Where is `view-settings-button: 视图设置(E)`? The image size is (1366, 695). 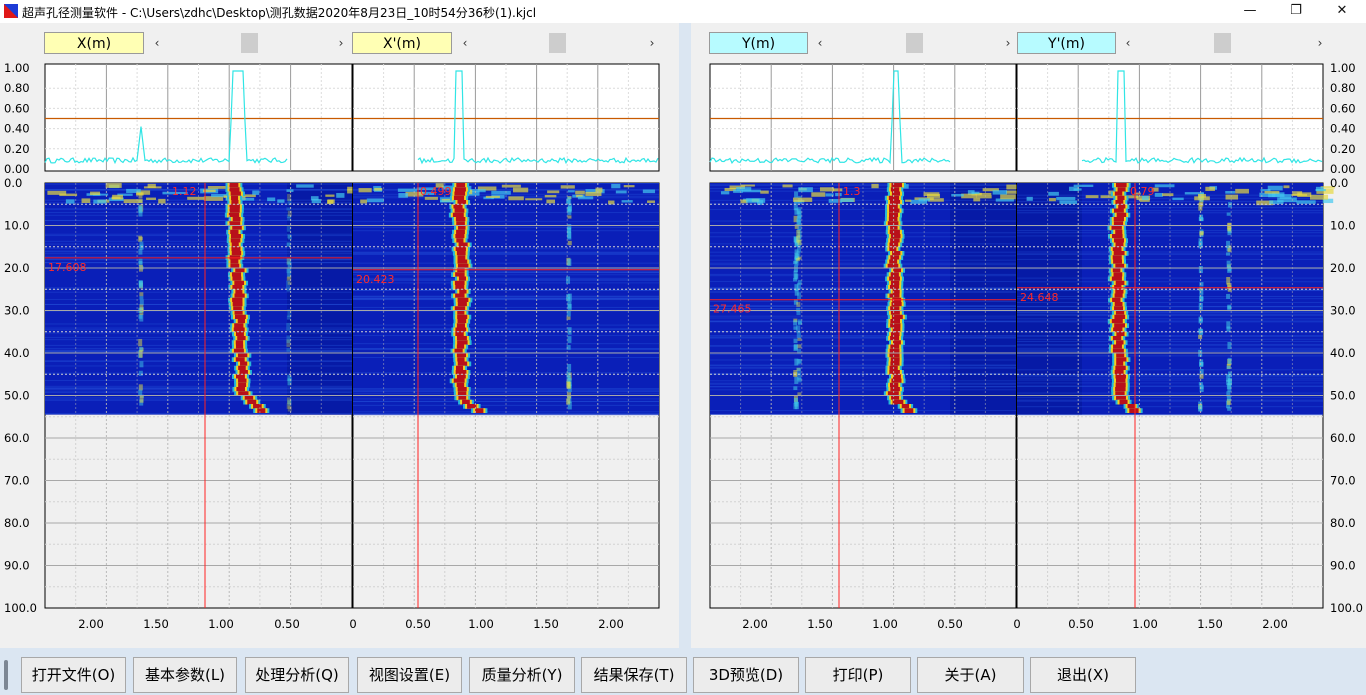 view-settings-button: 视图设置(E) is located at coordinates (409, 675).